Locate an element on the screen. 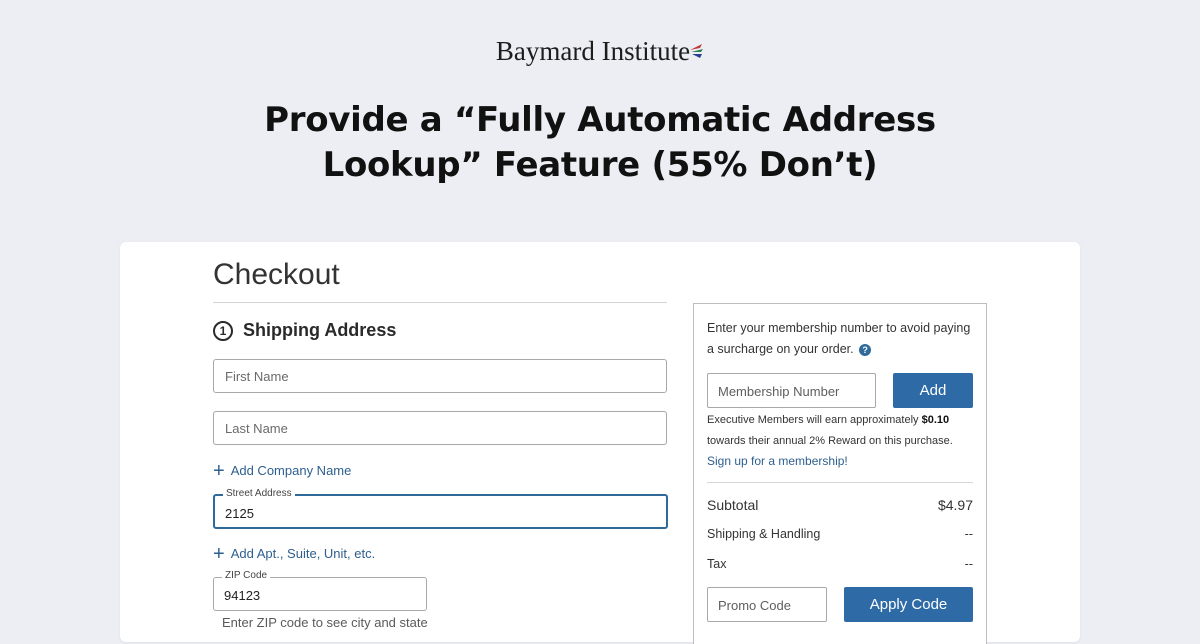 The height and width of the screenshot is (644, 1200). tax-value: -- is located at coordinates (968, 564).